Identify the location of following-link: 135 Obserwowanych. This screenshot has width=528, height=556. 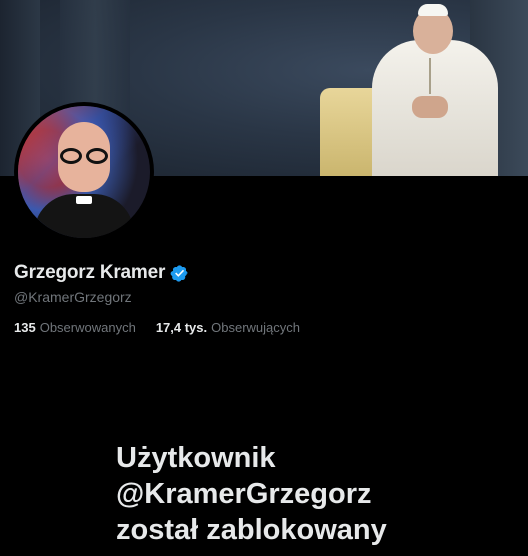
(75, 327).